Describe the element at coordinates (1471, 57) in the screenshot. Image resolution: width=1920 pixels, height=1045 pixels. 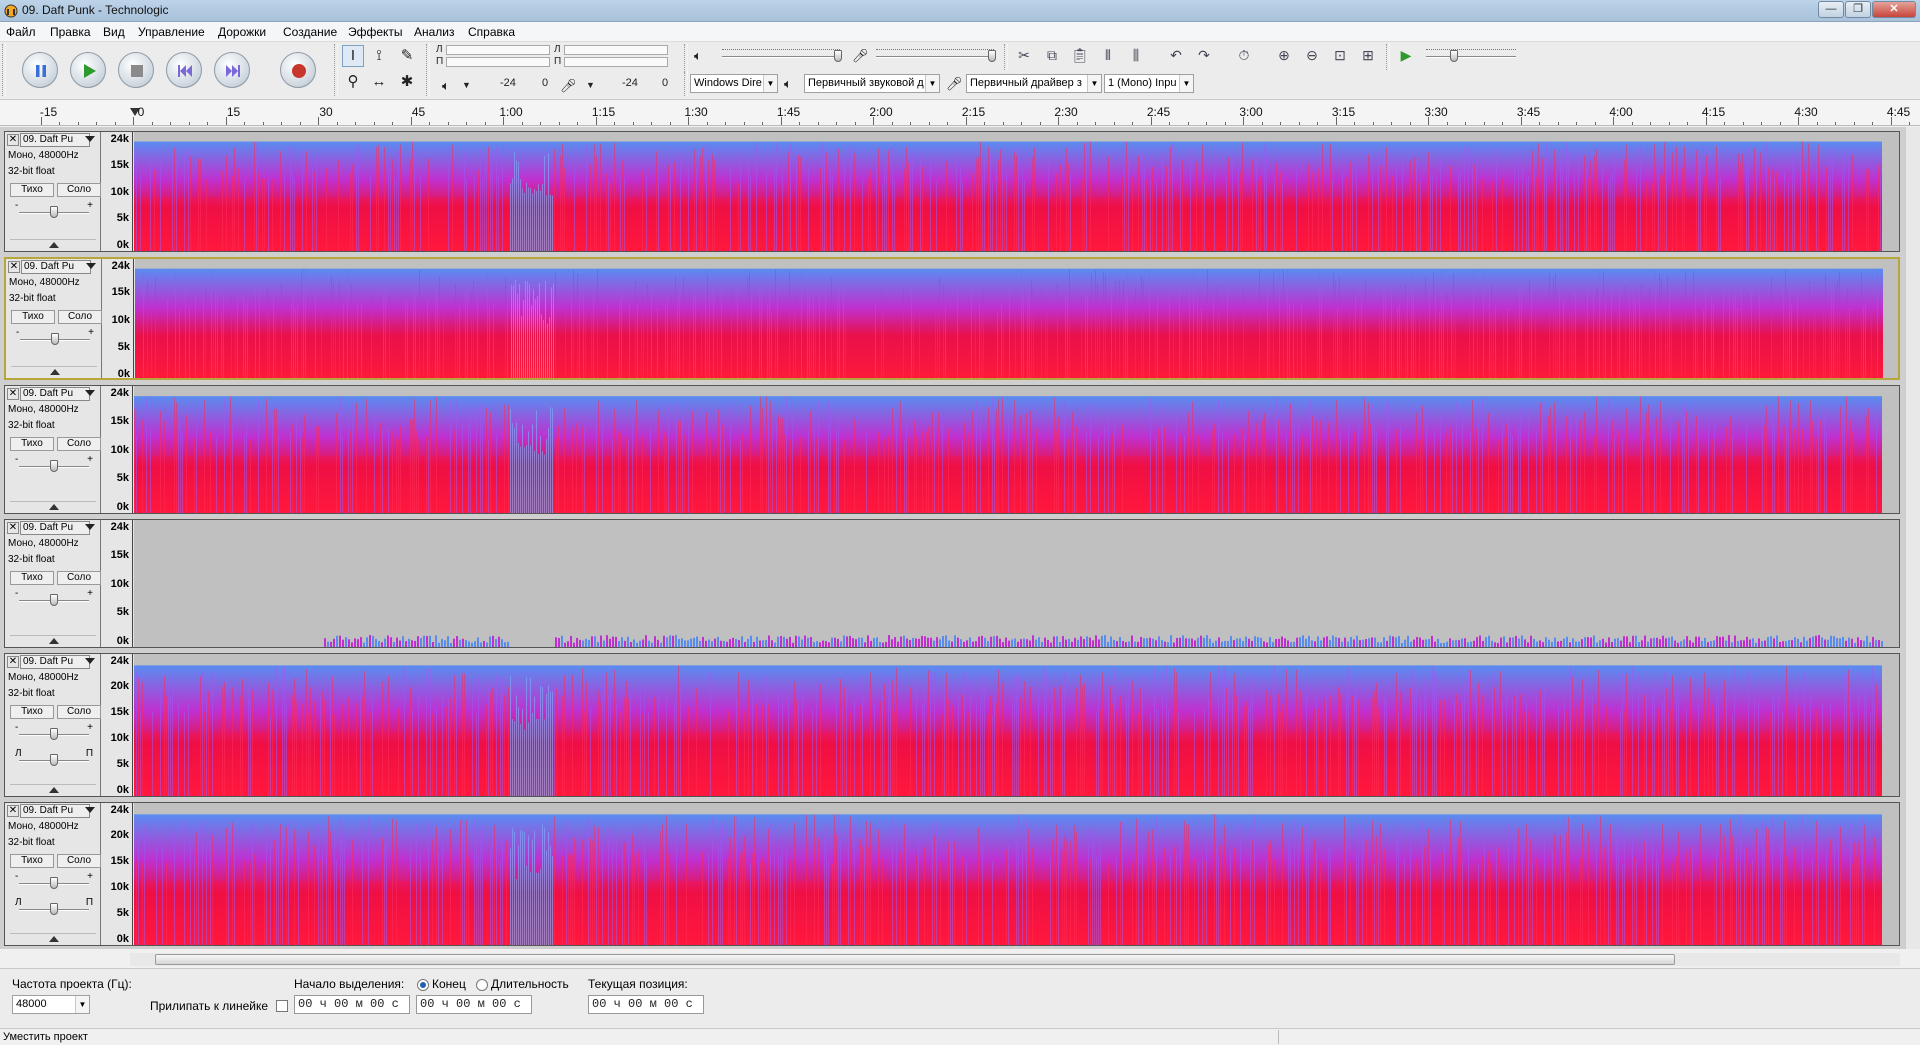
I see `play-speed-slider` at that location.